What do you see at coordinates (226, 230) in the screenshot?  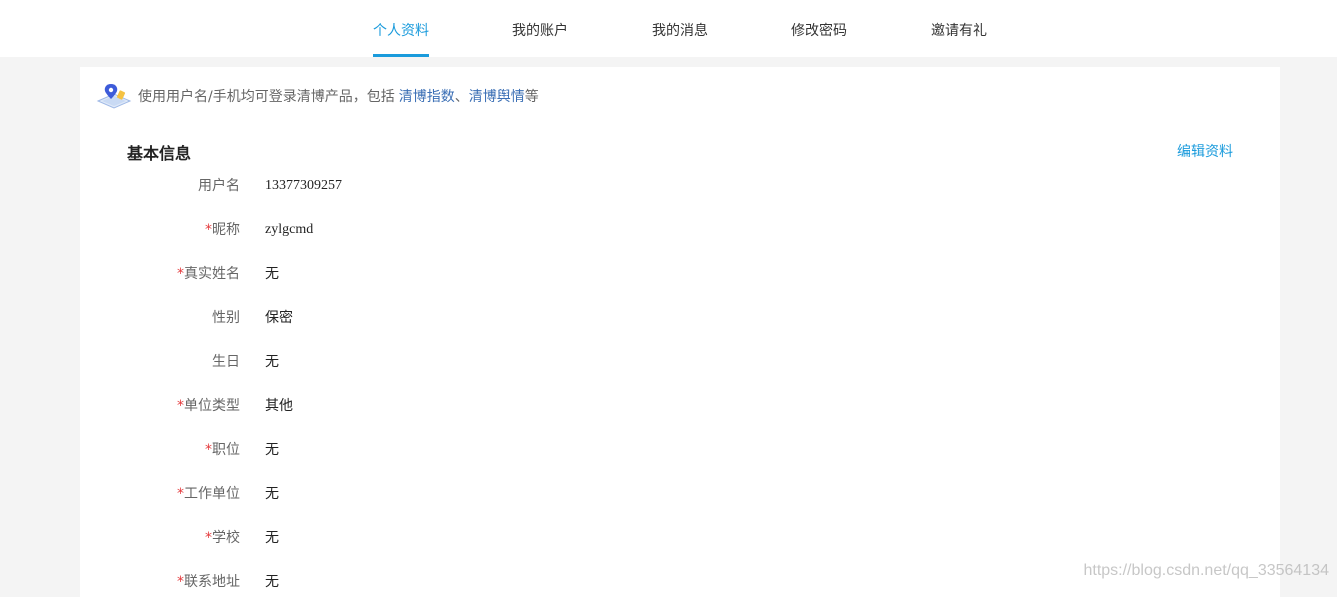 I see `field-label-text: 昵称` at bounding box center [226, 230].